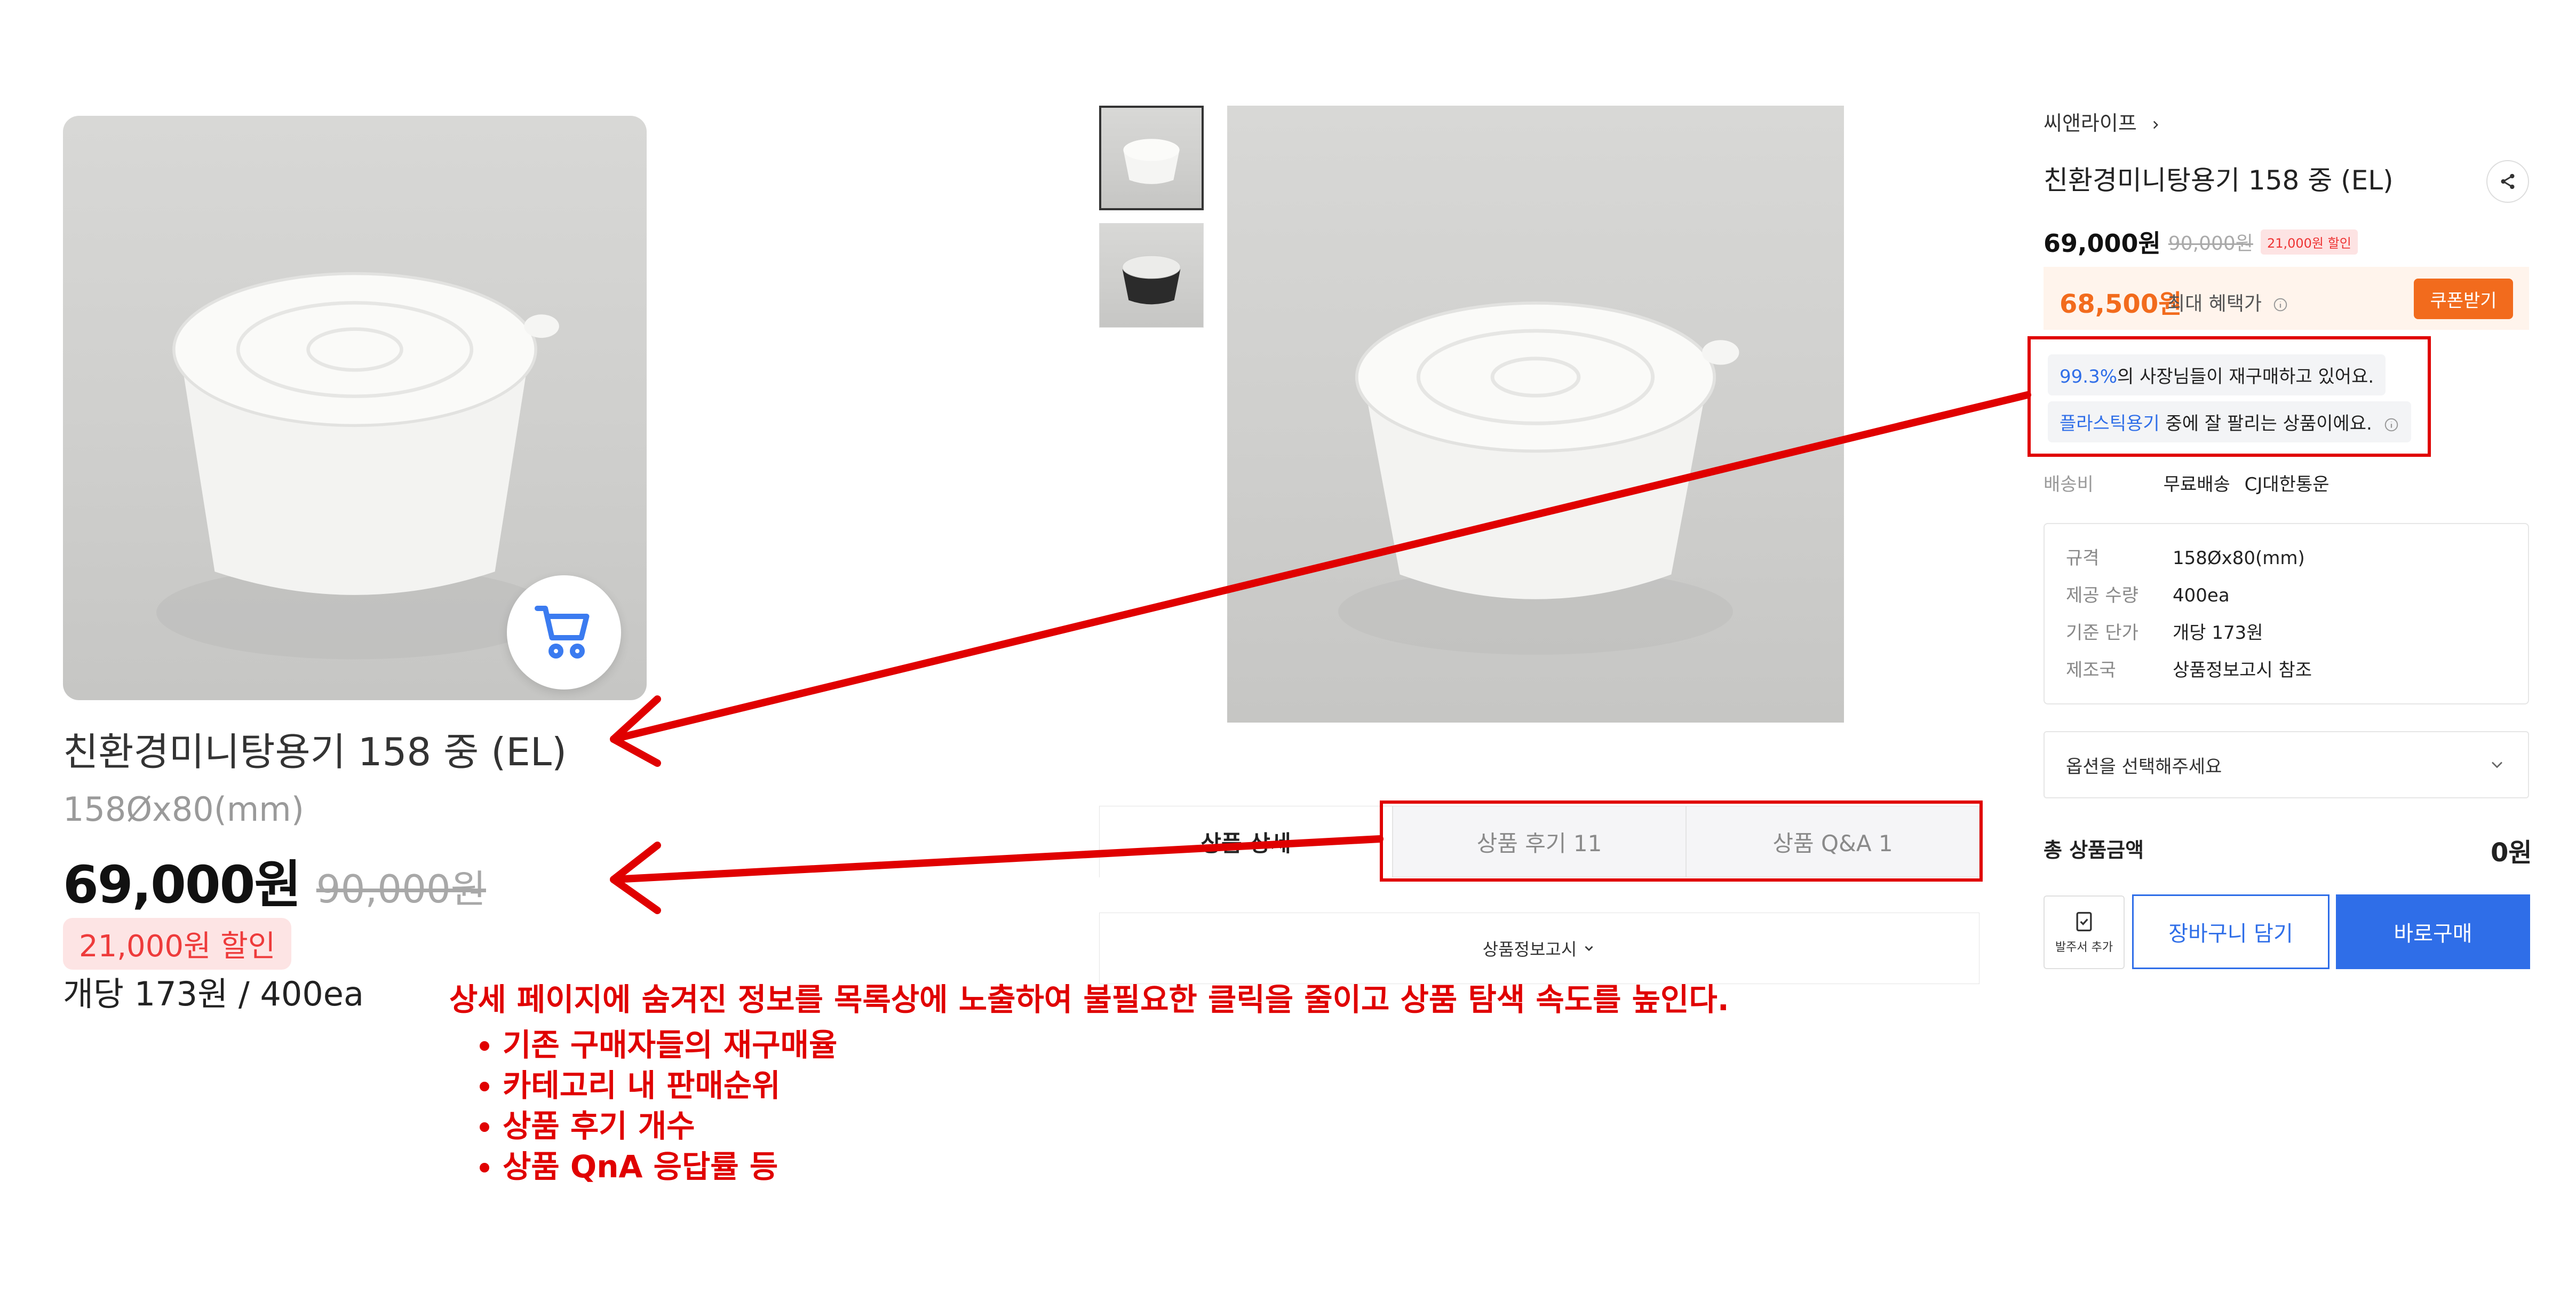 The width and height of the screenshot is (2576, 1300). I want to click on shipping-label: 배송비, so click(2069, 485).